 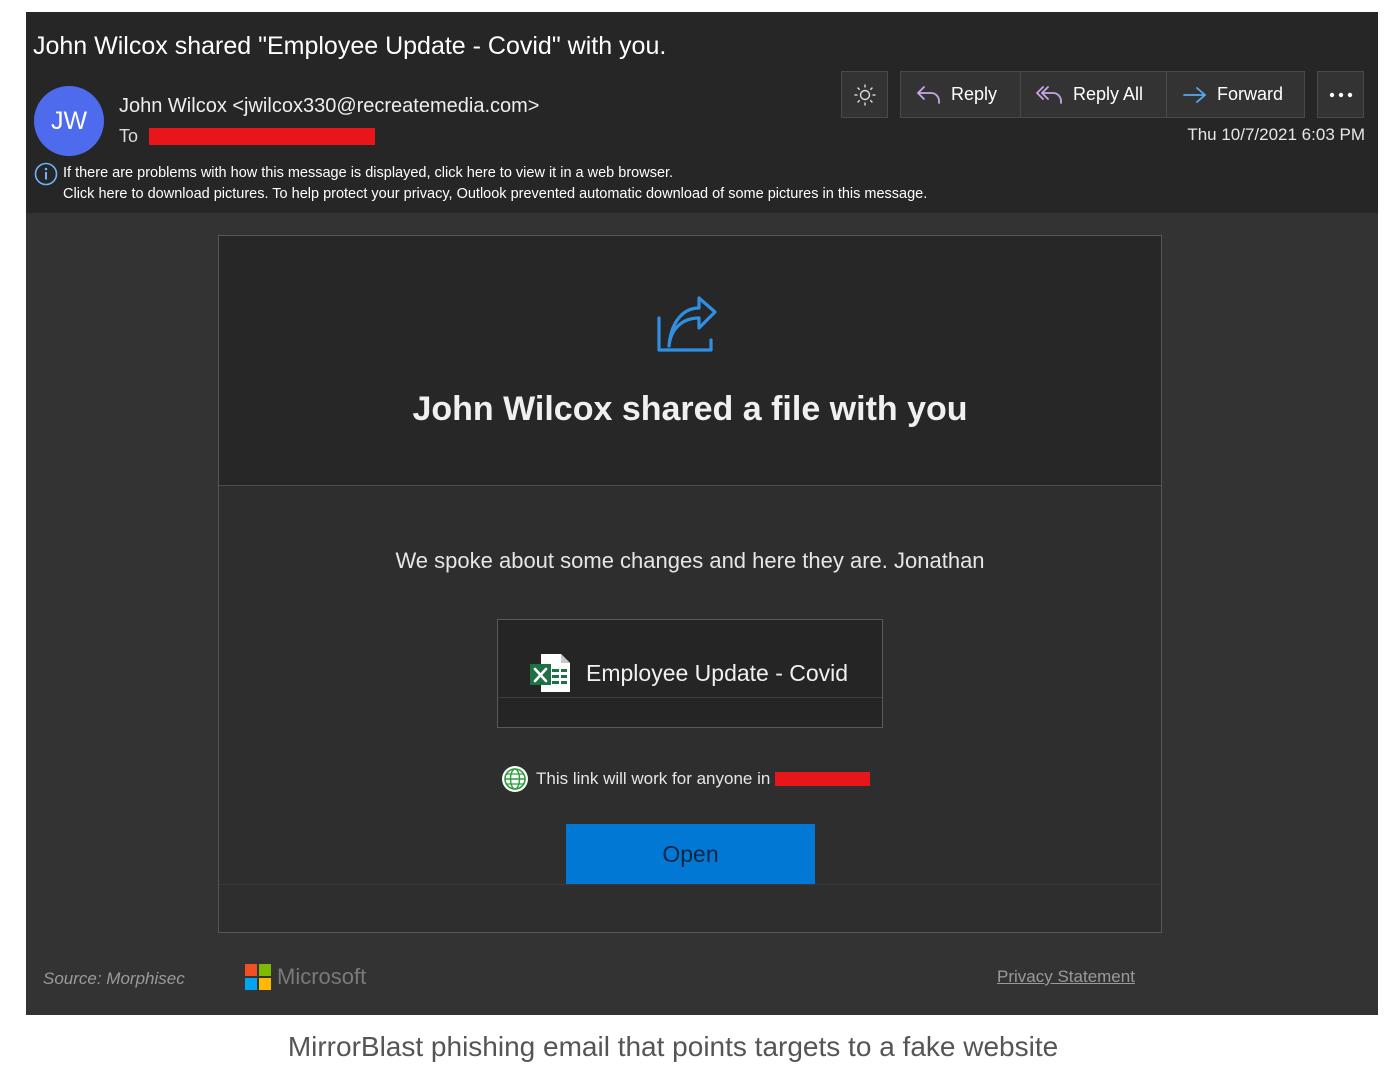 I want to click on theme-toggle-button, so click(x=864, y=94).